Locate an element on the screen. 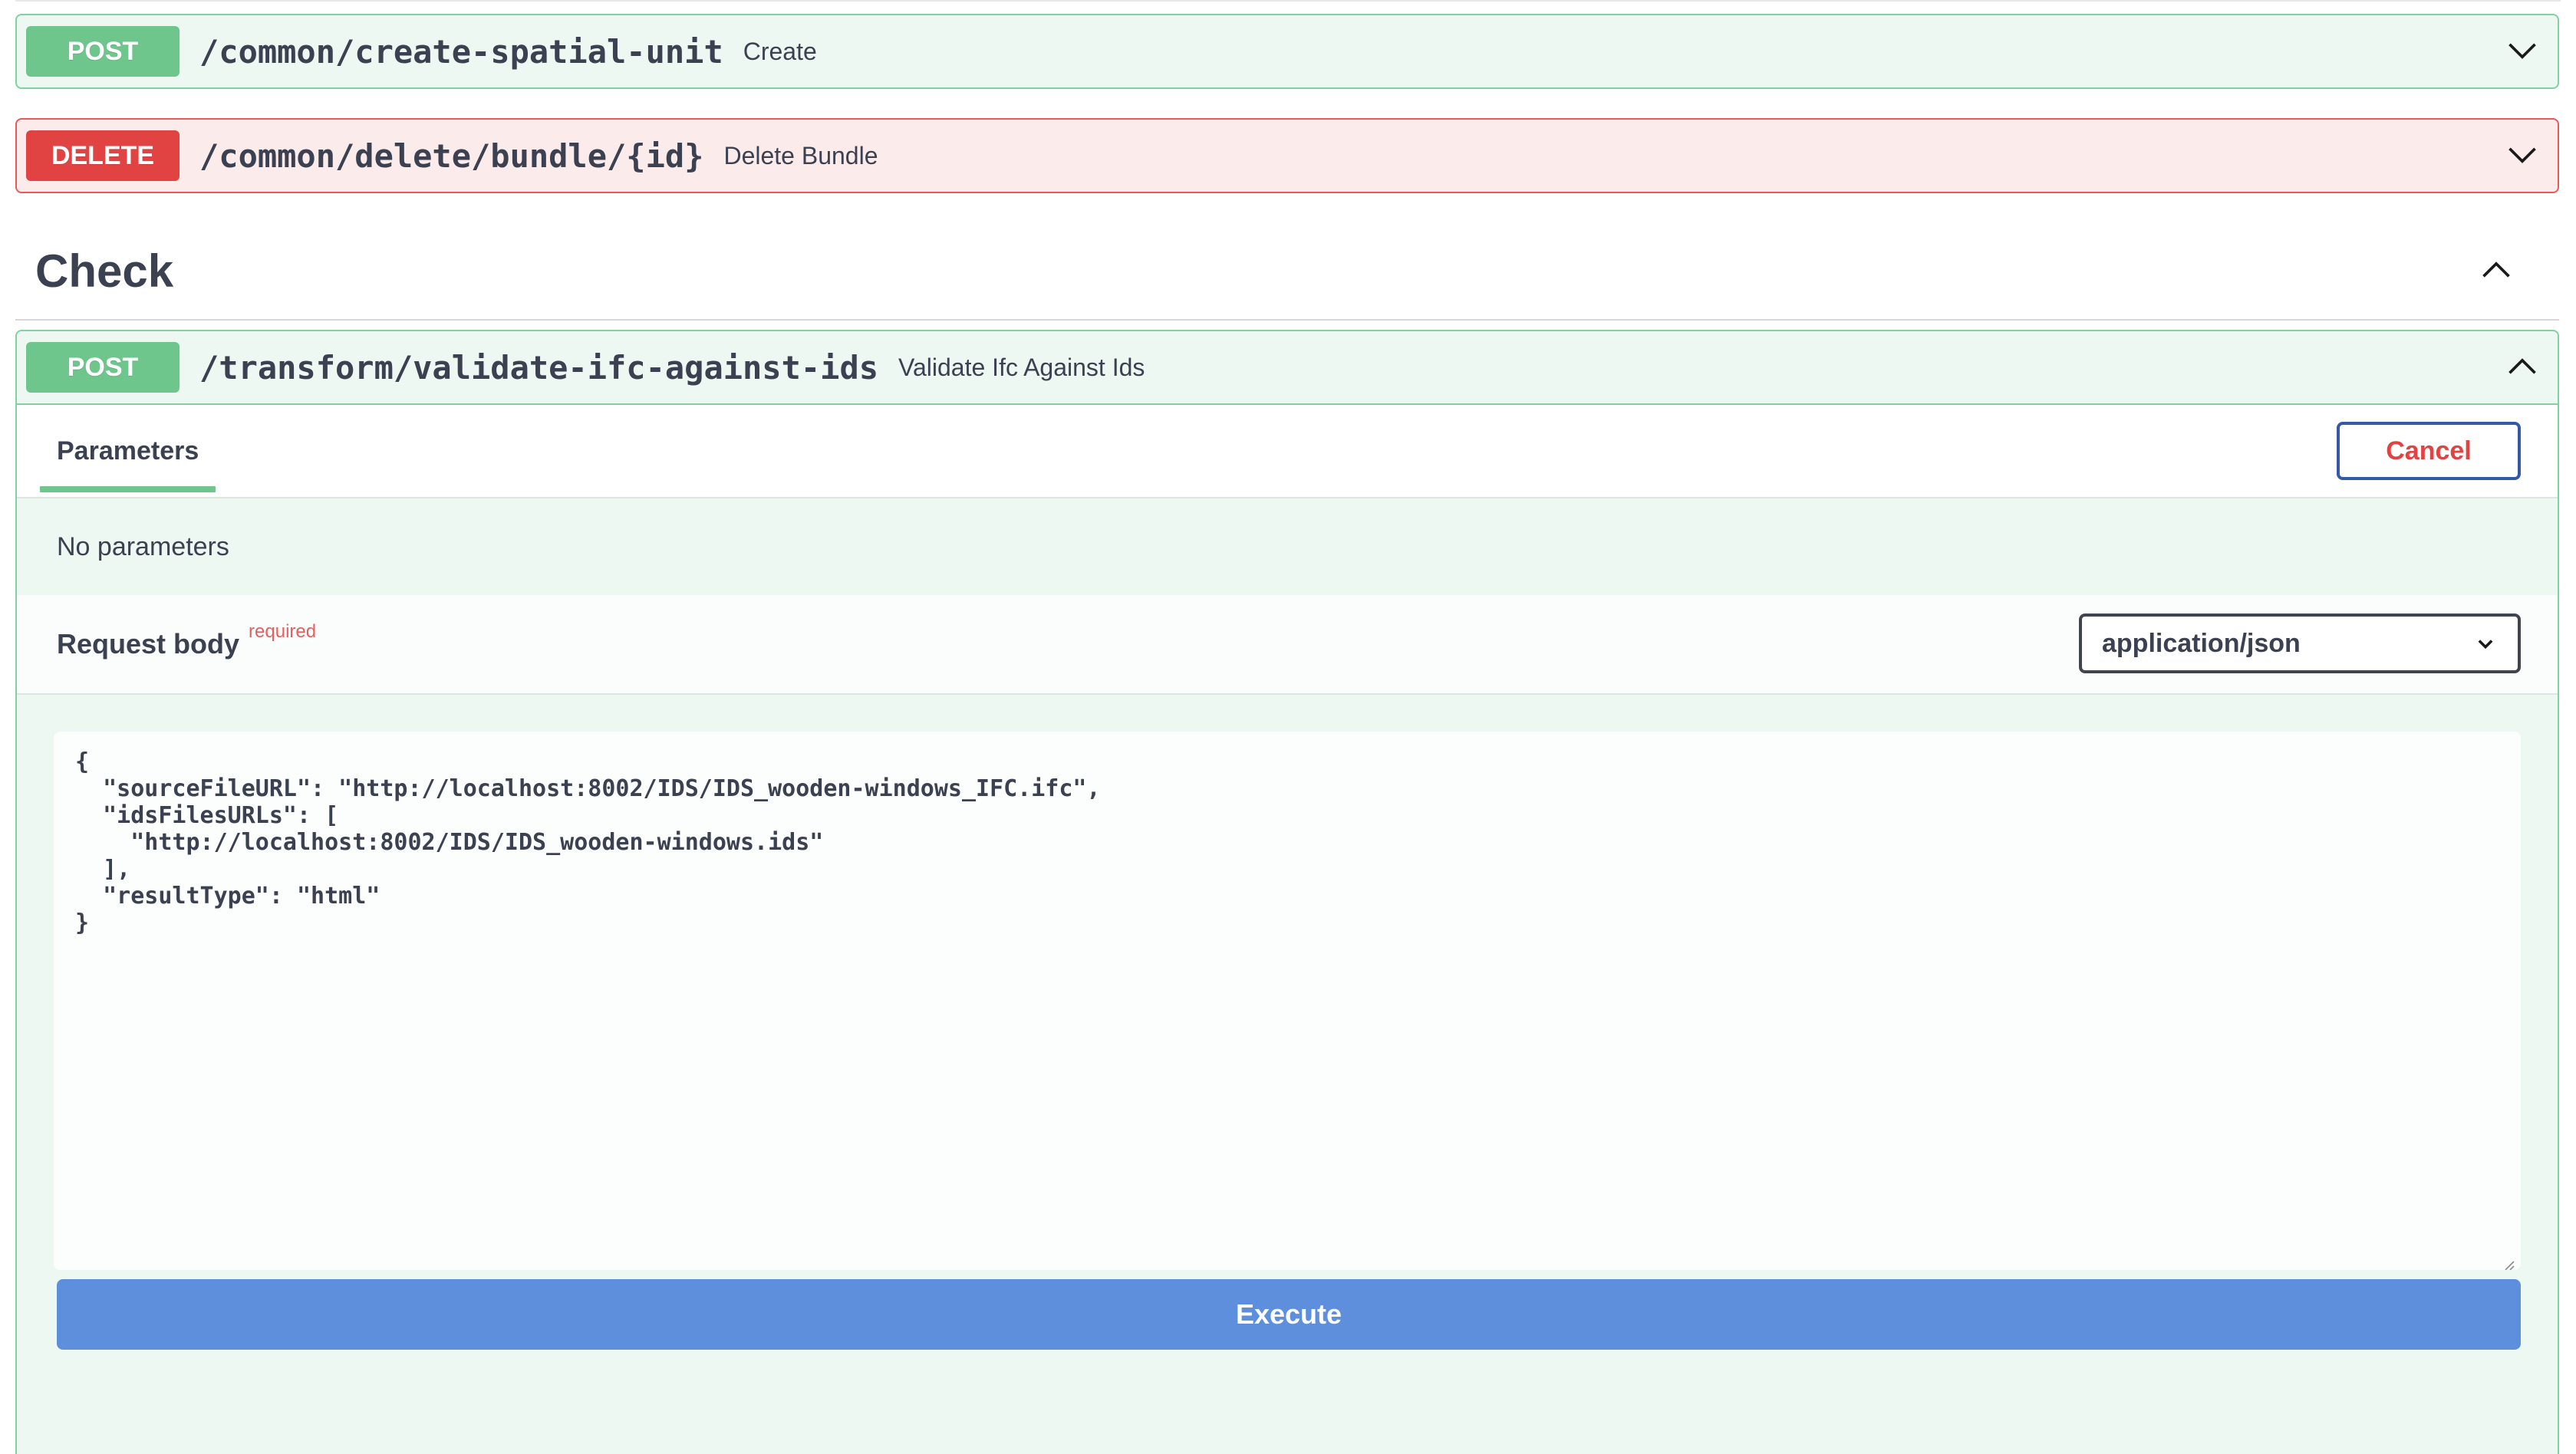 This screenshot has height=1454, width=2576. operation-description: Validate Ifc Against Ids is located at coordinates (1021, 367).